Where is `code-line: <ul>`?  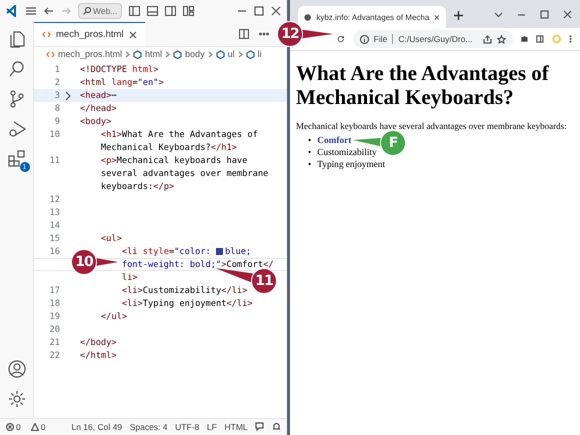 code-line: <ul> is located at coordinates (111, 239).